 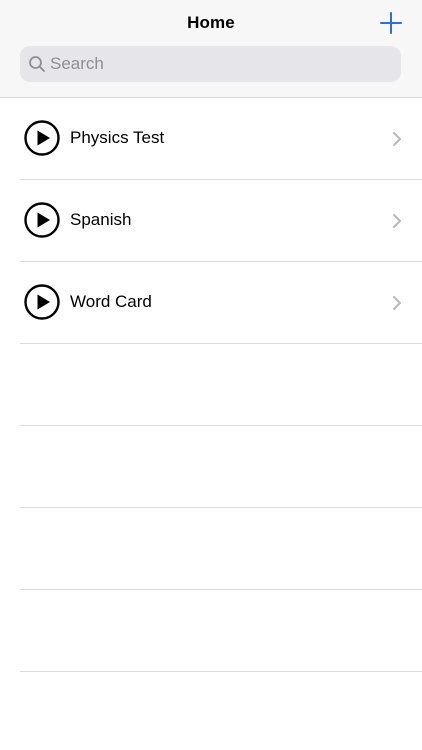 I want to click on search-input, so click(x=222, y=64).